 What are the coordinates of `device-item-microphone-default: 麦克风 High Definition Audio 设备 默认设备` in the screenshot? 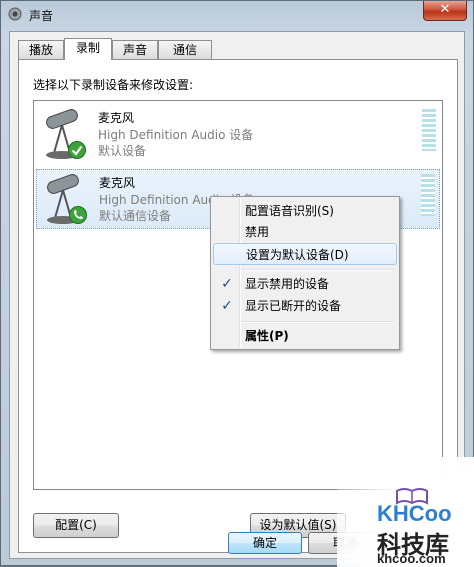 It's located at (238, 135).